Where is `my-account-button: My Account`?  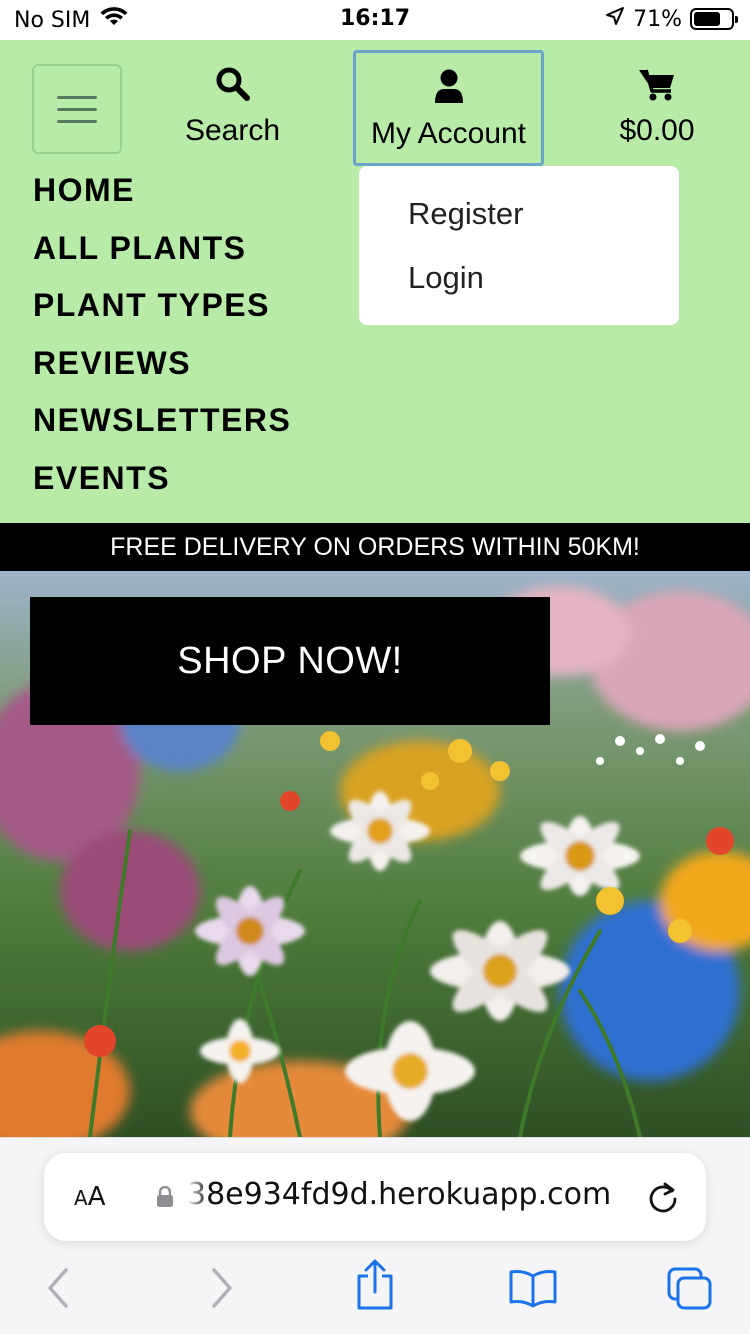
my-account-button: My Account is located at coordinates (448, 108).